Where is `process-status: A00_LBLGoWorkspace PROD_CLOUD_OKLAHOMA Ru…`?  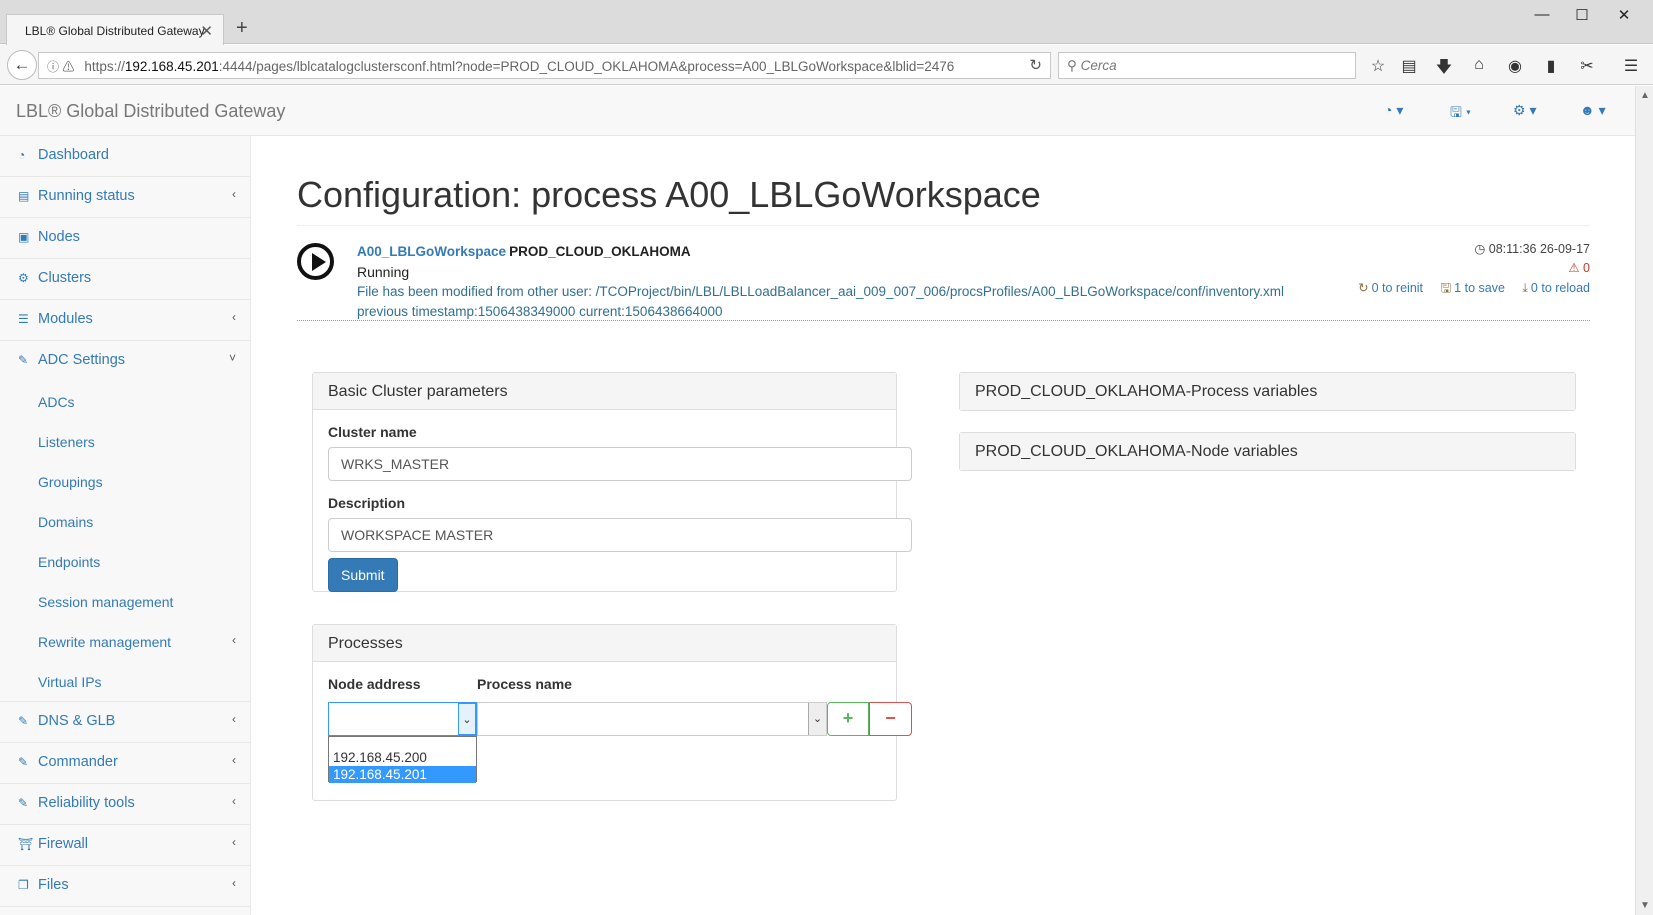 process-status: A00_LBLGoWorkspace PROD_CLOUD_OKLAHOMA Ru… is located at coordinates (943, 278).